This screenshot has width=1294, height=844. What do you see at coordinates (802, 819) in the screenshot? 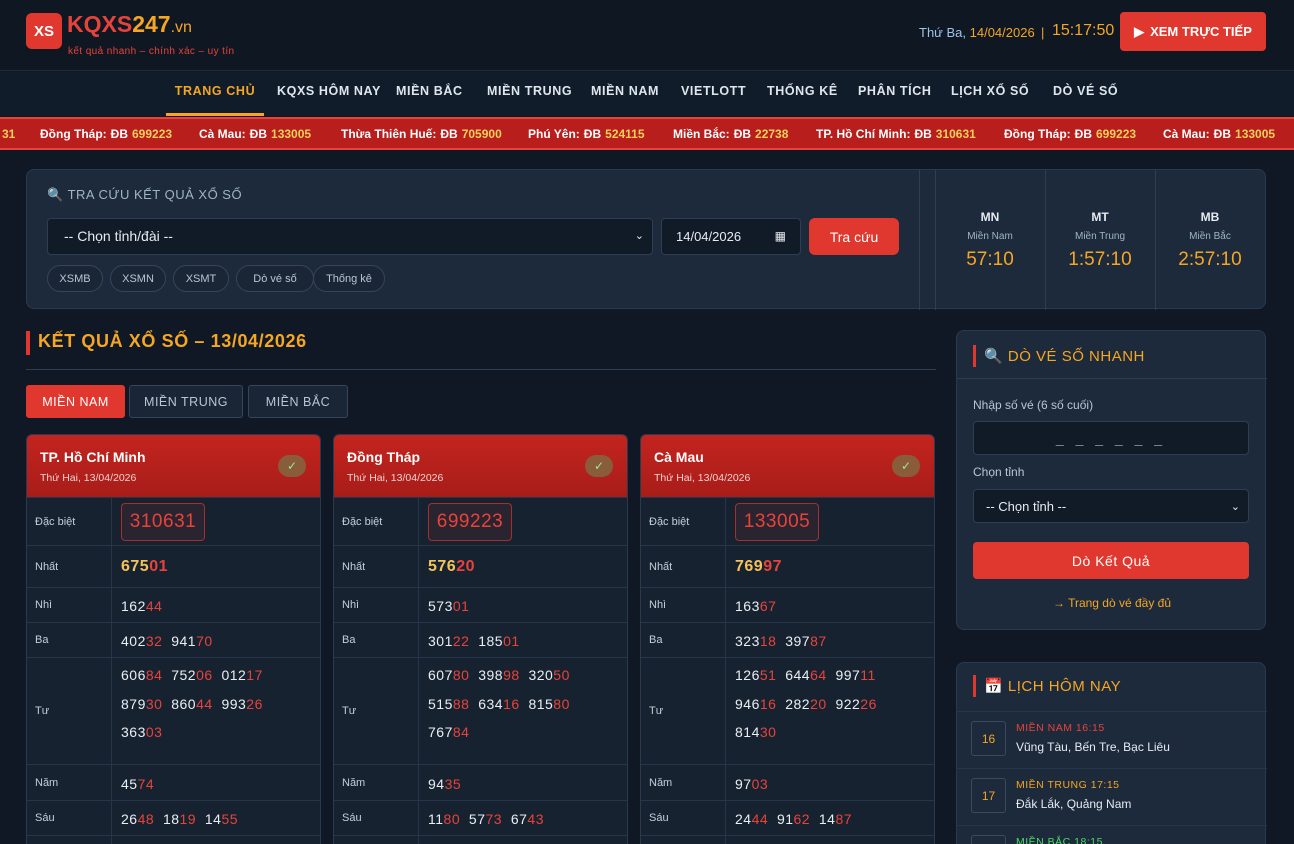
I see `number-tail: 62` at bounding box center [802, 819].